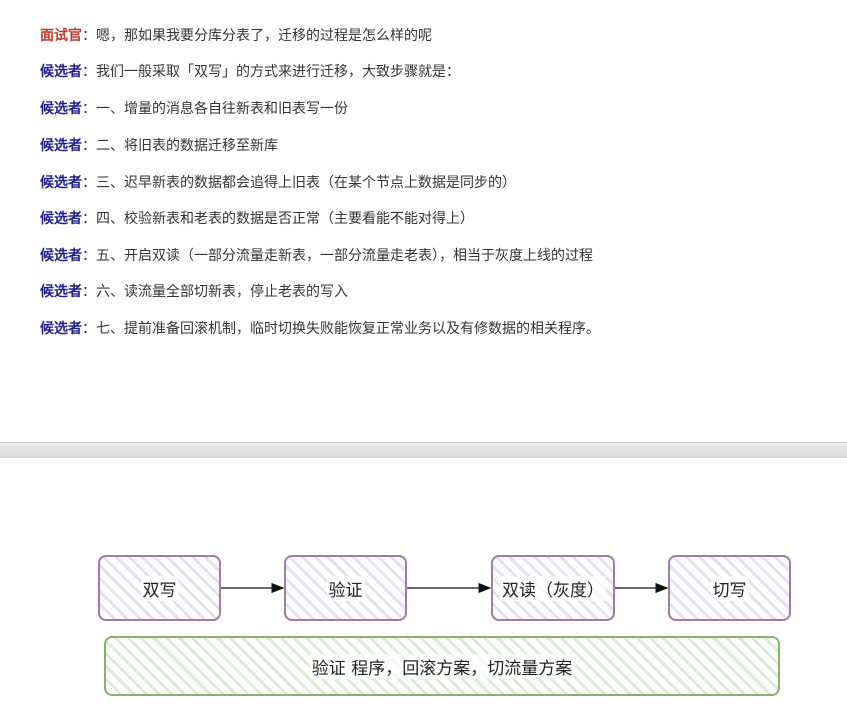 The height and width of the screenshot is (716, 847). I want to click on step-switch-write: 切写, so click(729, 588).